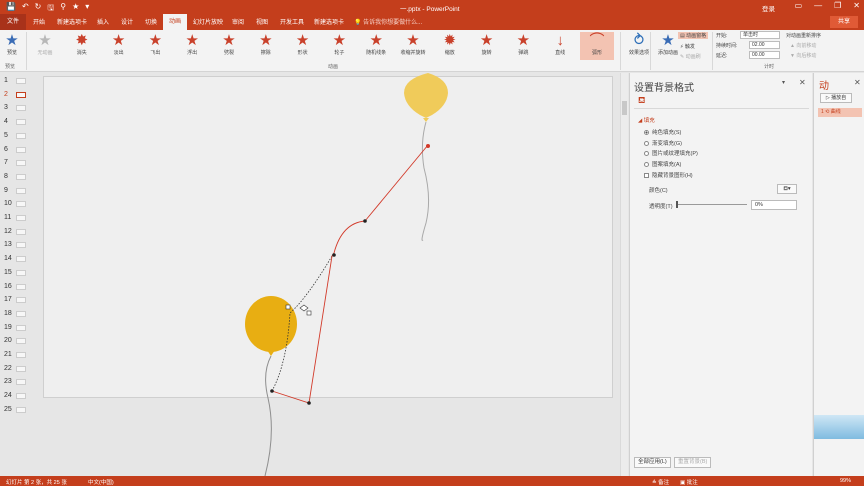 The height and width of the screenshot is (486, 864). What do you see at coordinates (208, 21) in the screenshot?
I see `tab-slideshow: 幻灯片放映` at bounding box center [208, 21].